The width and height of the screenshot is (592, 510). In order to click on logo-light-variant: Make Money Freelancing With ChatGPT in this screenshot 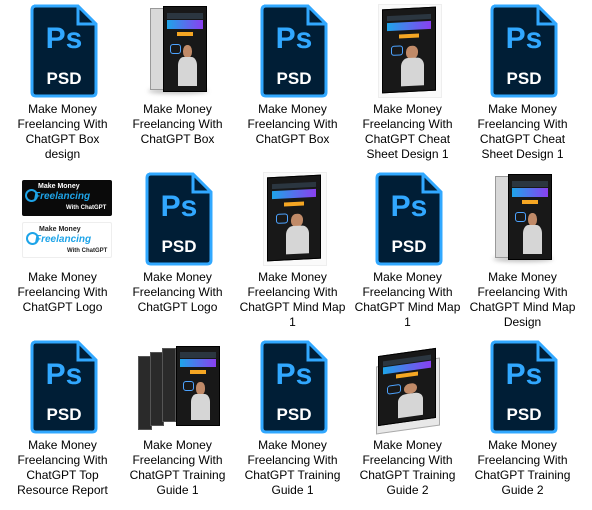, I will do `click(67, 240)`.